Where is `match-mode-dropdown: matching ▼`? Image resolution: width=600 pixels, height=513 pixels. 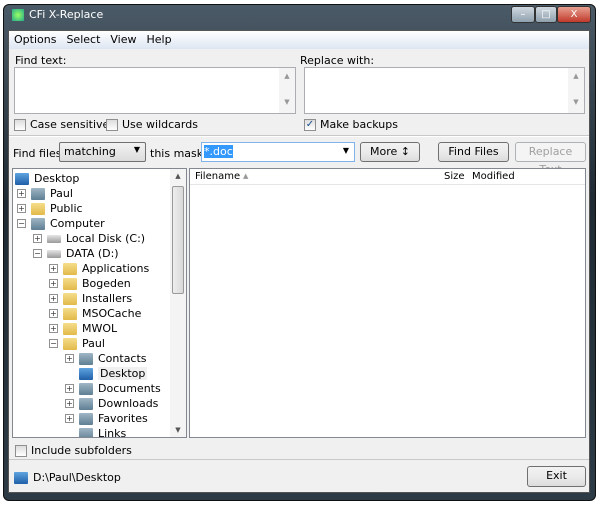
match-mode-dropdown: matching ▼ is located at coordinates (102, 152).